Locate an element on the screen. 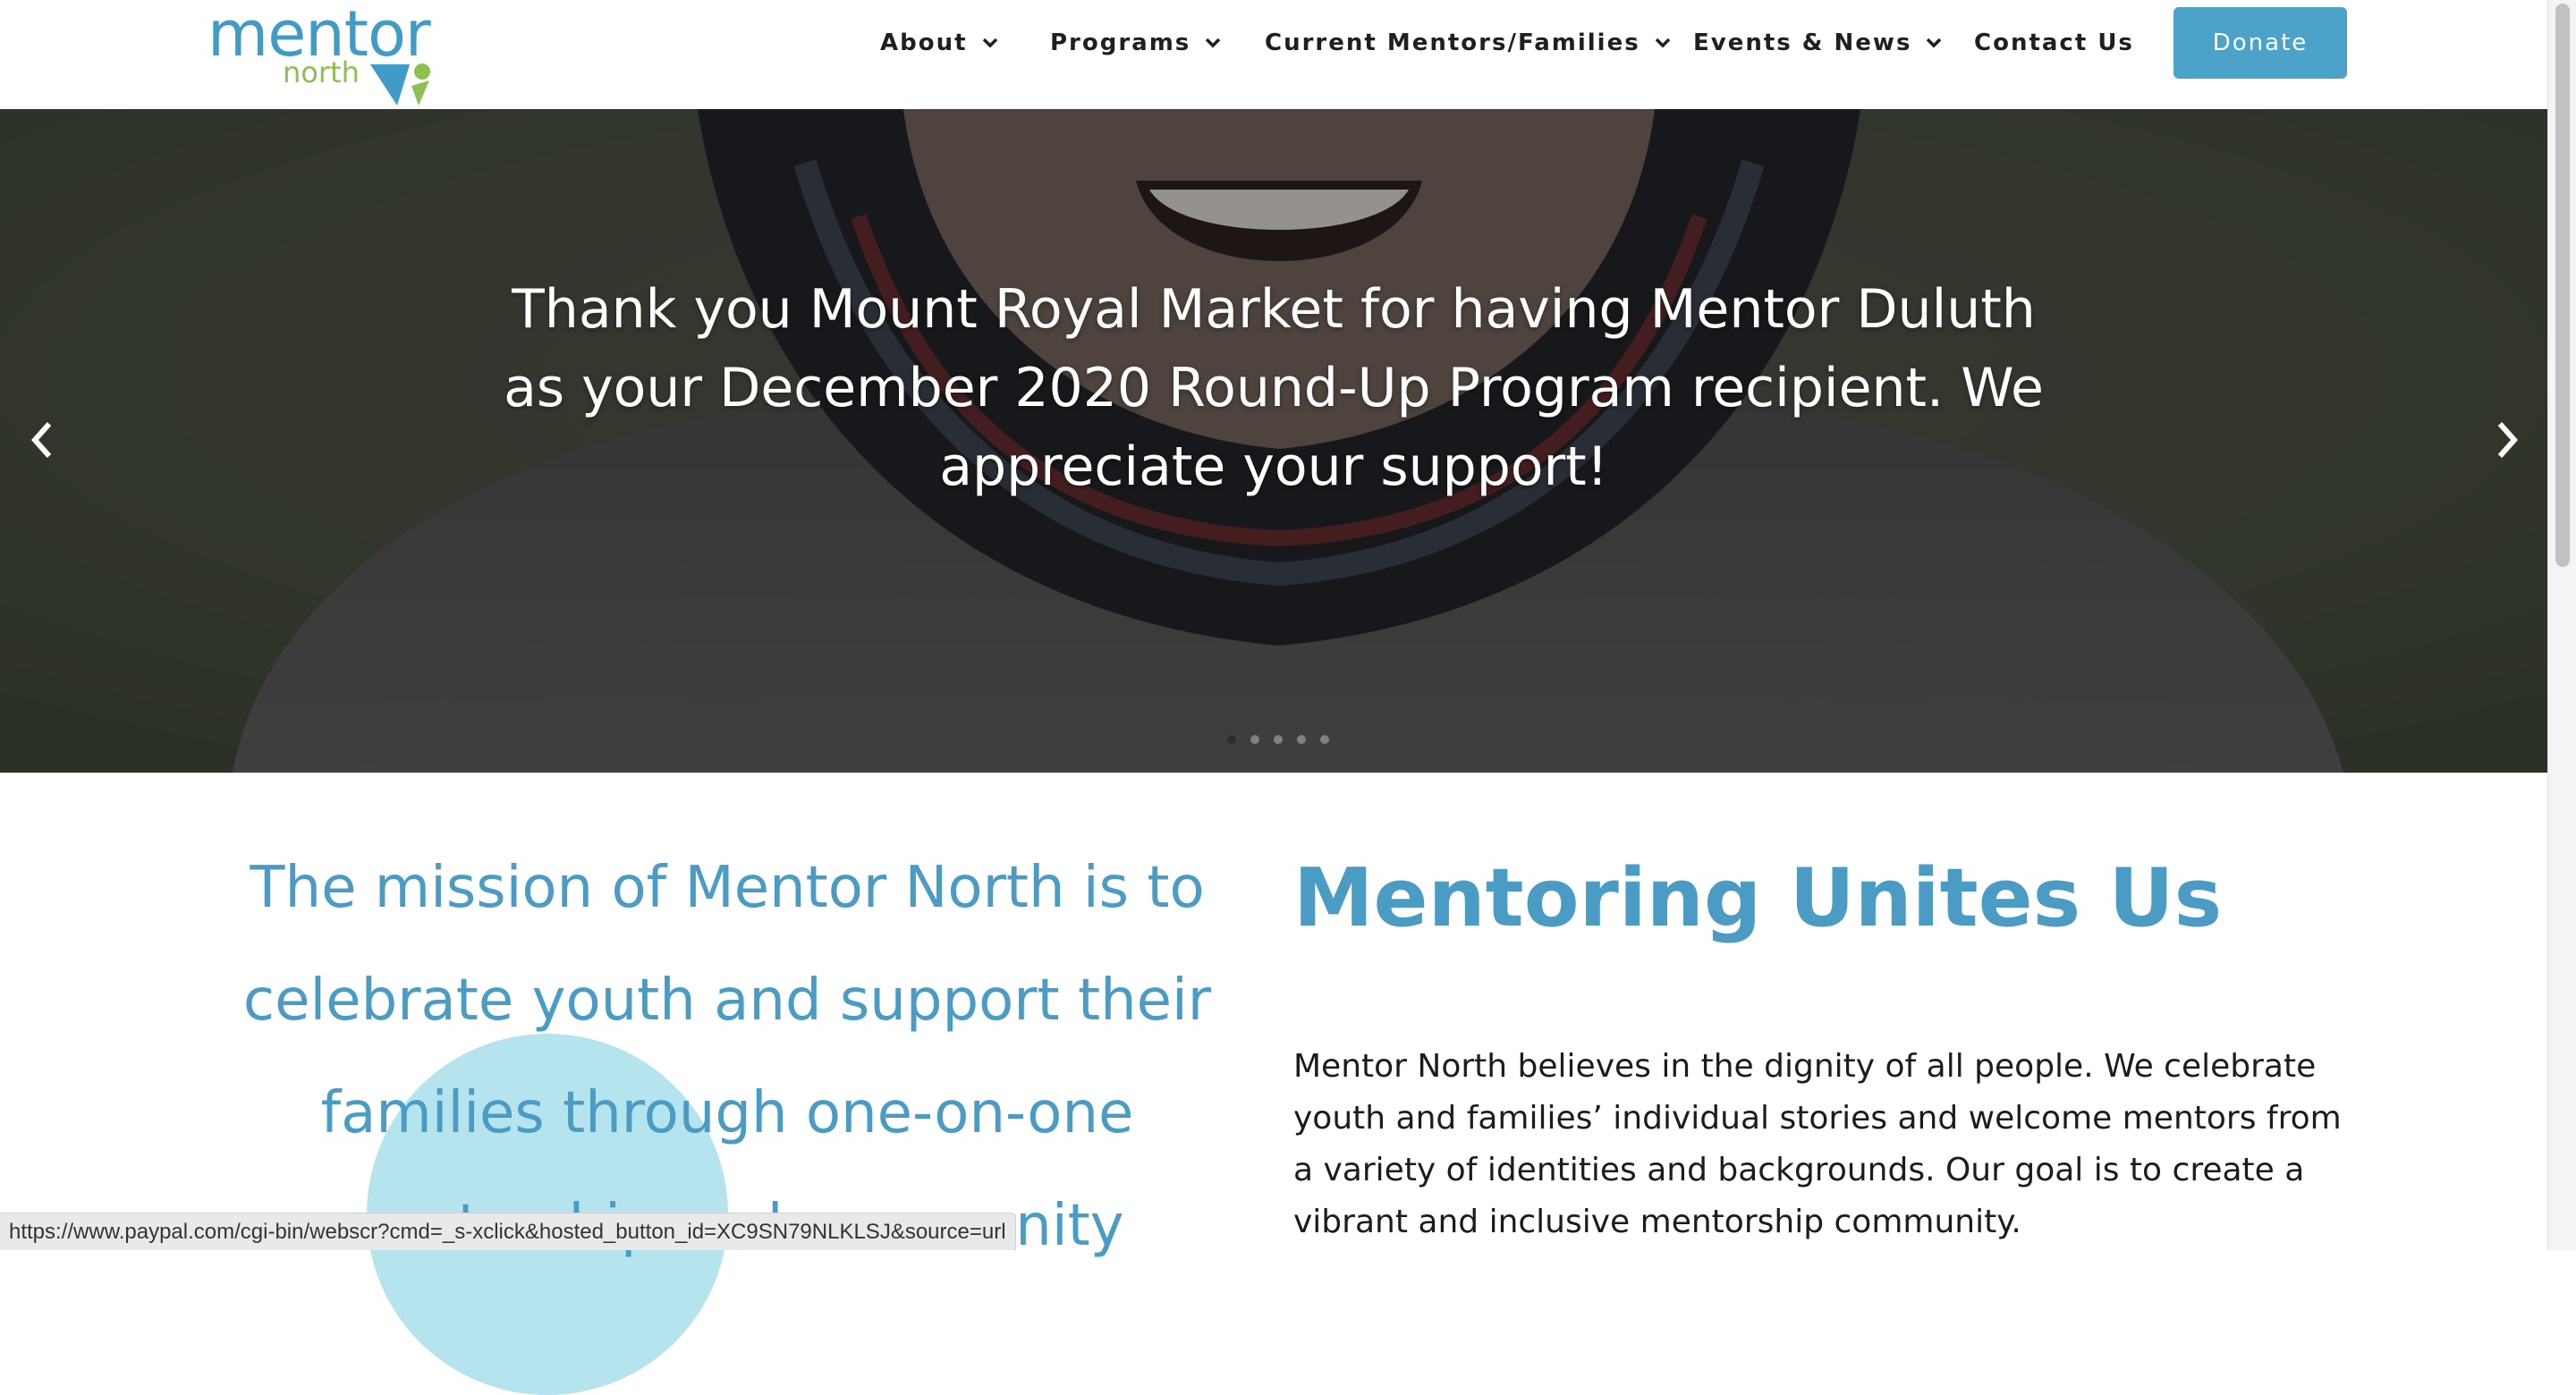 This screenshot has width=2576, height=1395. slider-dots is located at coordinates (1278, 739).